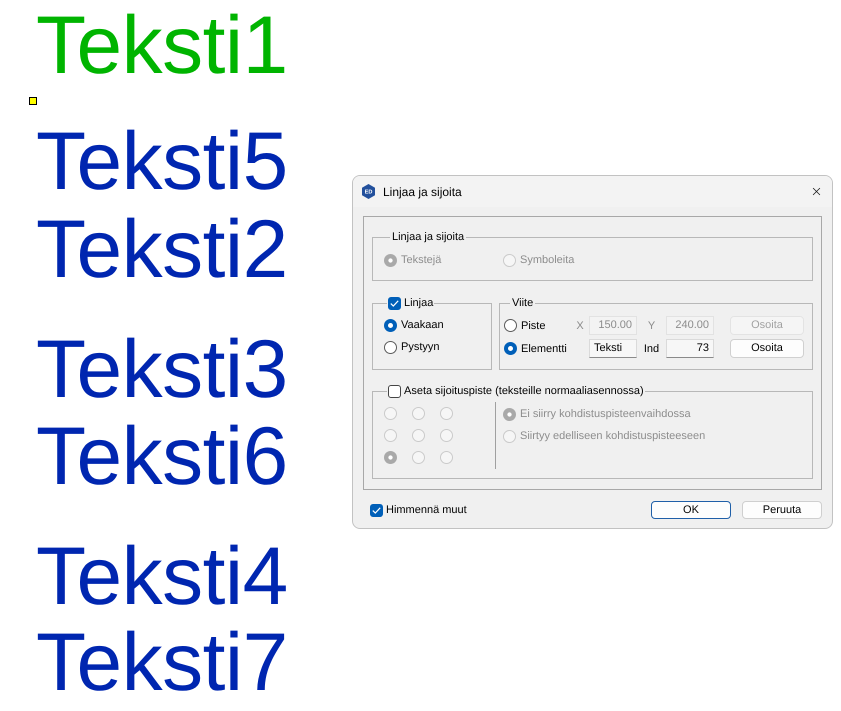 The image size is (841, 711). What do you see at coordinates (33, 101) in the screenshot?
I see `point-marker-icon` at bounding box center [33, 101].